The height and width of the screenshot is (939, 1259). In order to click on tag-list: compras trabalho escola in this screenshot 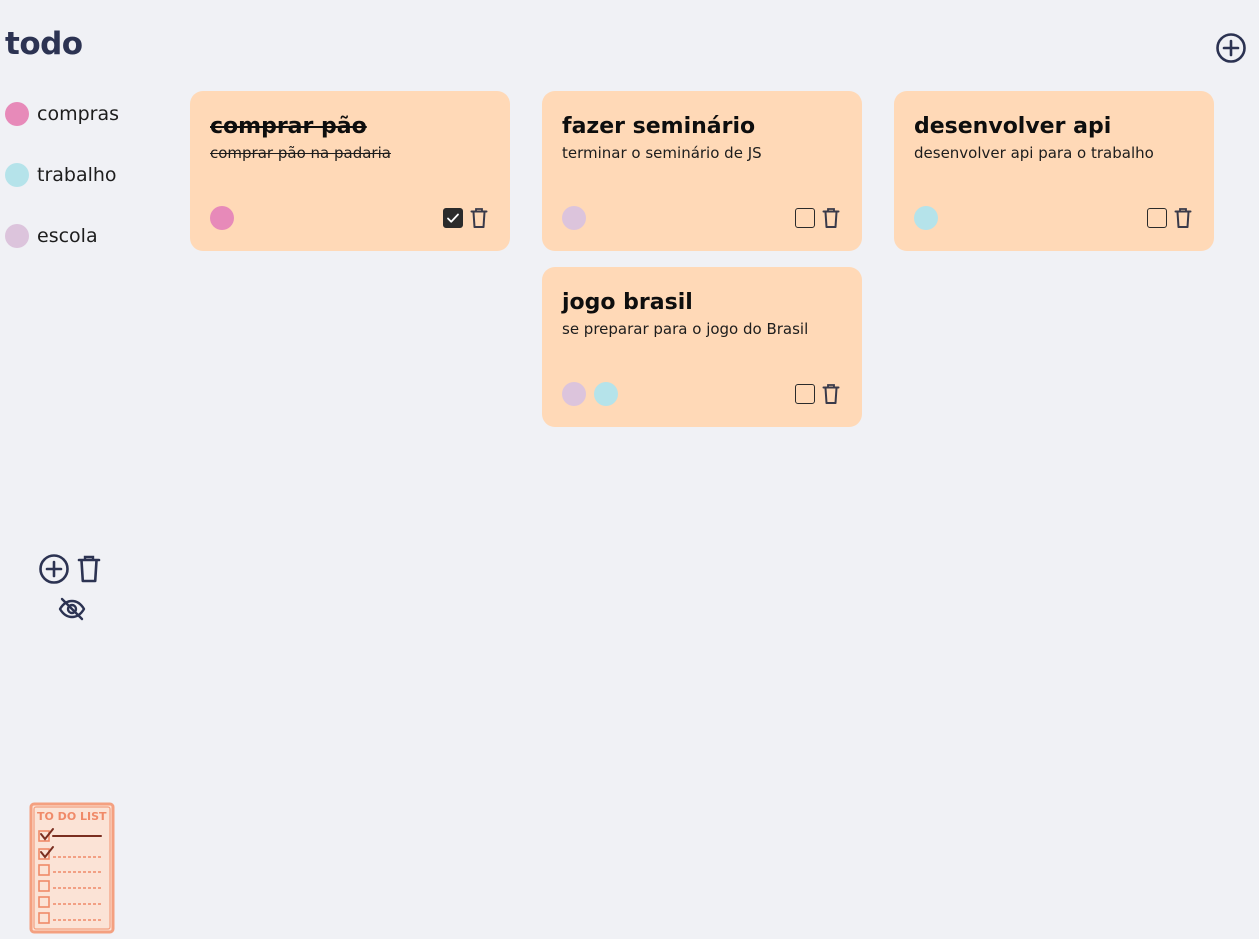, I will do `click(62, 189)`.